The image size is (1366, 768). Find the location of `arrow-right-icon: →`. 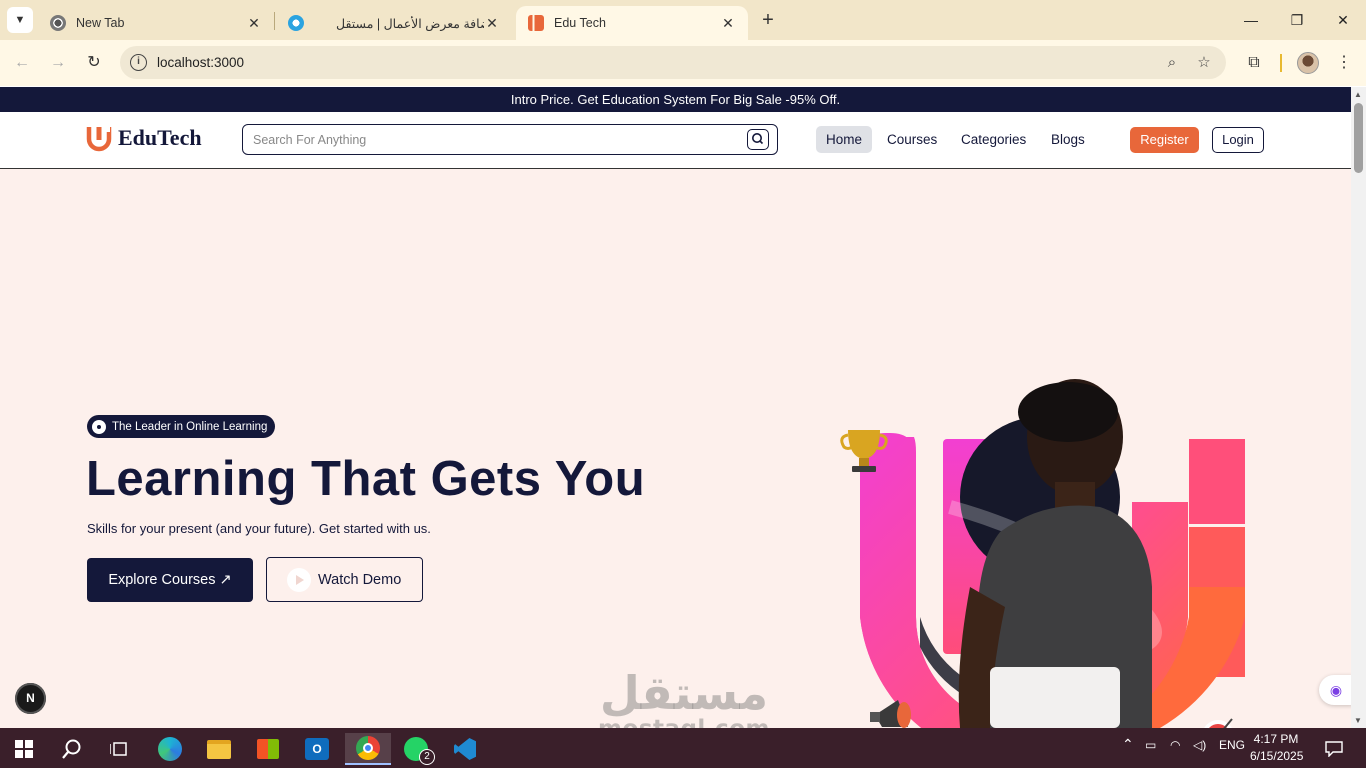

arrow-right-icon: → is located at coordinates (58, 62).